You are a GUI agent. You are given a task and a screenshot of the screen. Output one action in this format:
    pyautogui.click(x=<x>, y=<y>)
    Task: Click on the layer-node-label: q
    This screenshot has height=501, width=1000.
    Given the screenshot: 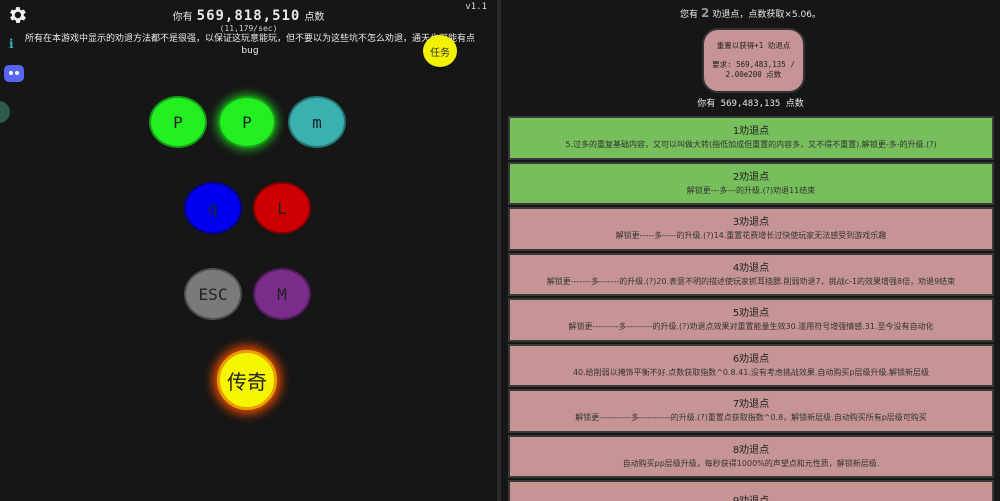 What is the action you would take?
    pyautogui.click(x=213, y=208)
    